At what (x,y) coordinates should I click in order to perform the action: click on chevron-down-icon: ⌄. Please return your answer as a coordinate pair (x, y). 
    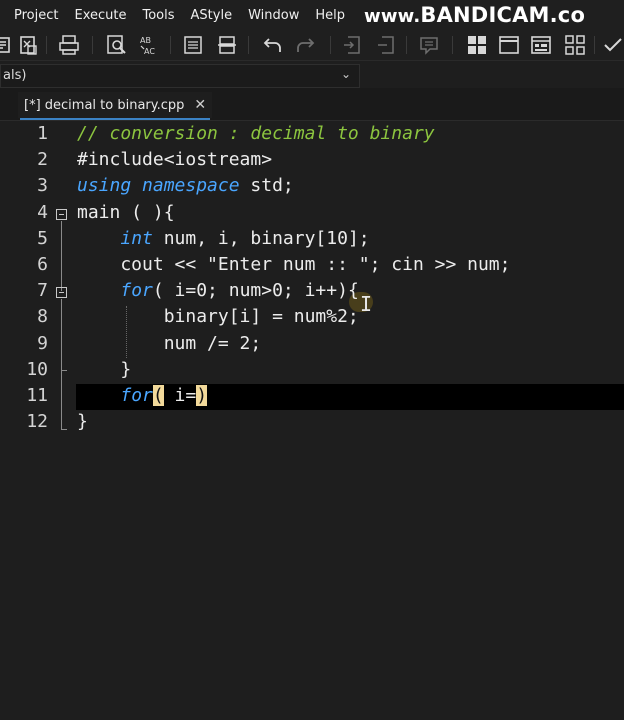
    Looking at the image, I should click on (346, 74).